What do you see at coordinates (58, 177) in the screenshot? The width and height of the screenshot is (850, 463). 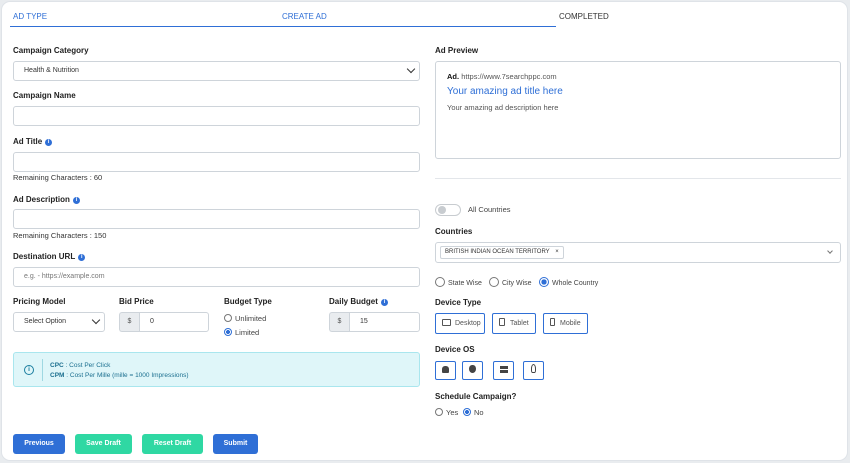 I see `ad-title-remaining: Remaining Characters : 60` at bounding box center [58, 177].